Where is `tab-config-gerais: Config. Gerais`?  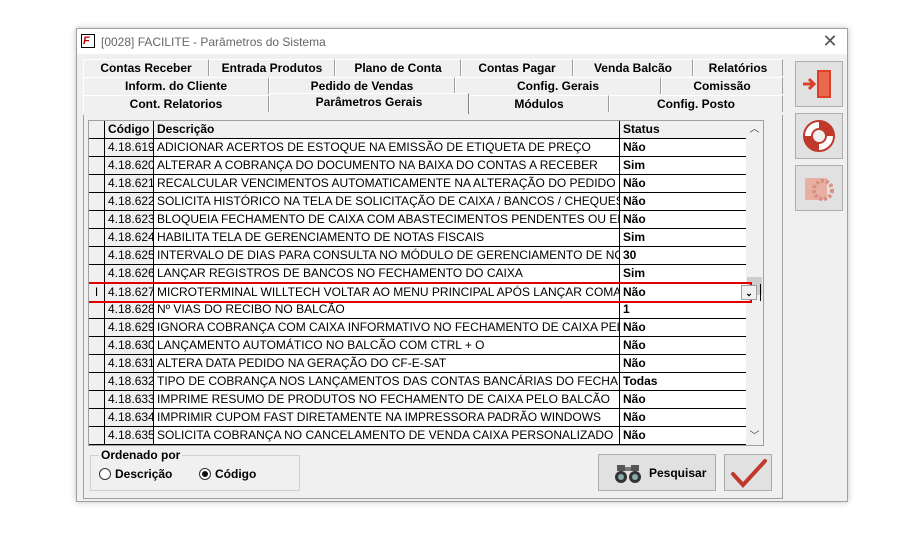
tab-config-gerais: Config. Gerais is located at coordinates (558, 85).